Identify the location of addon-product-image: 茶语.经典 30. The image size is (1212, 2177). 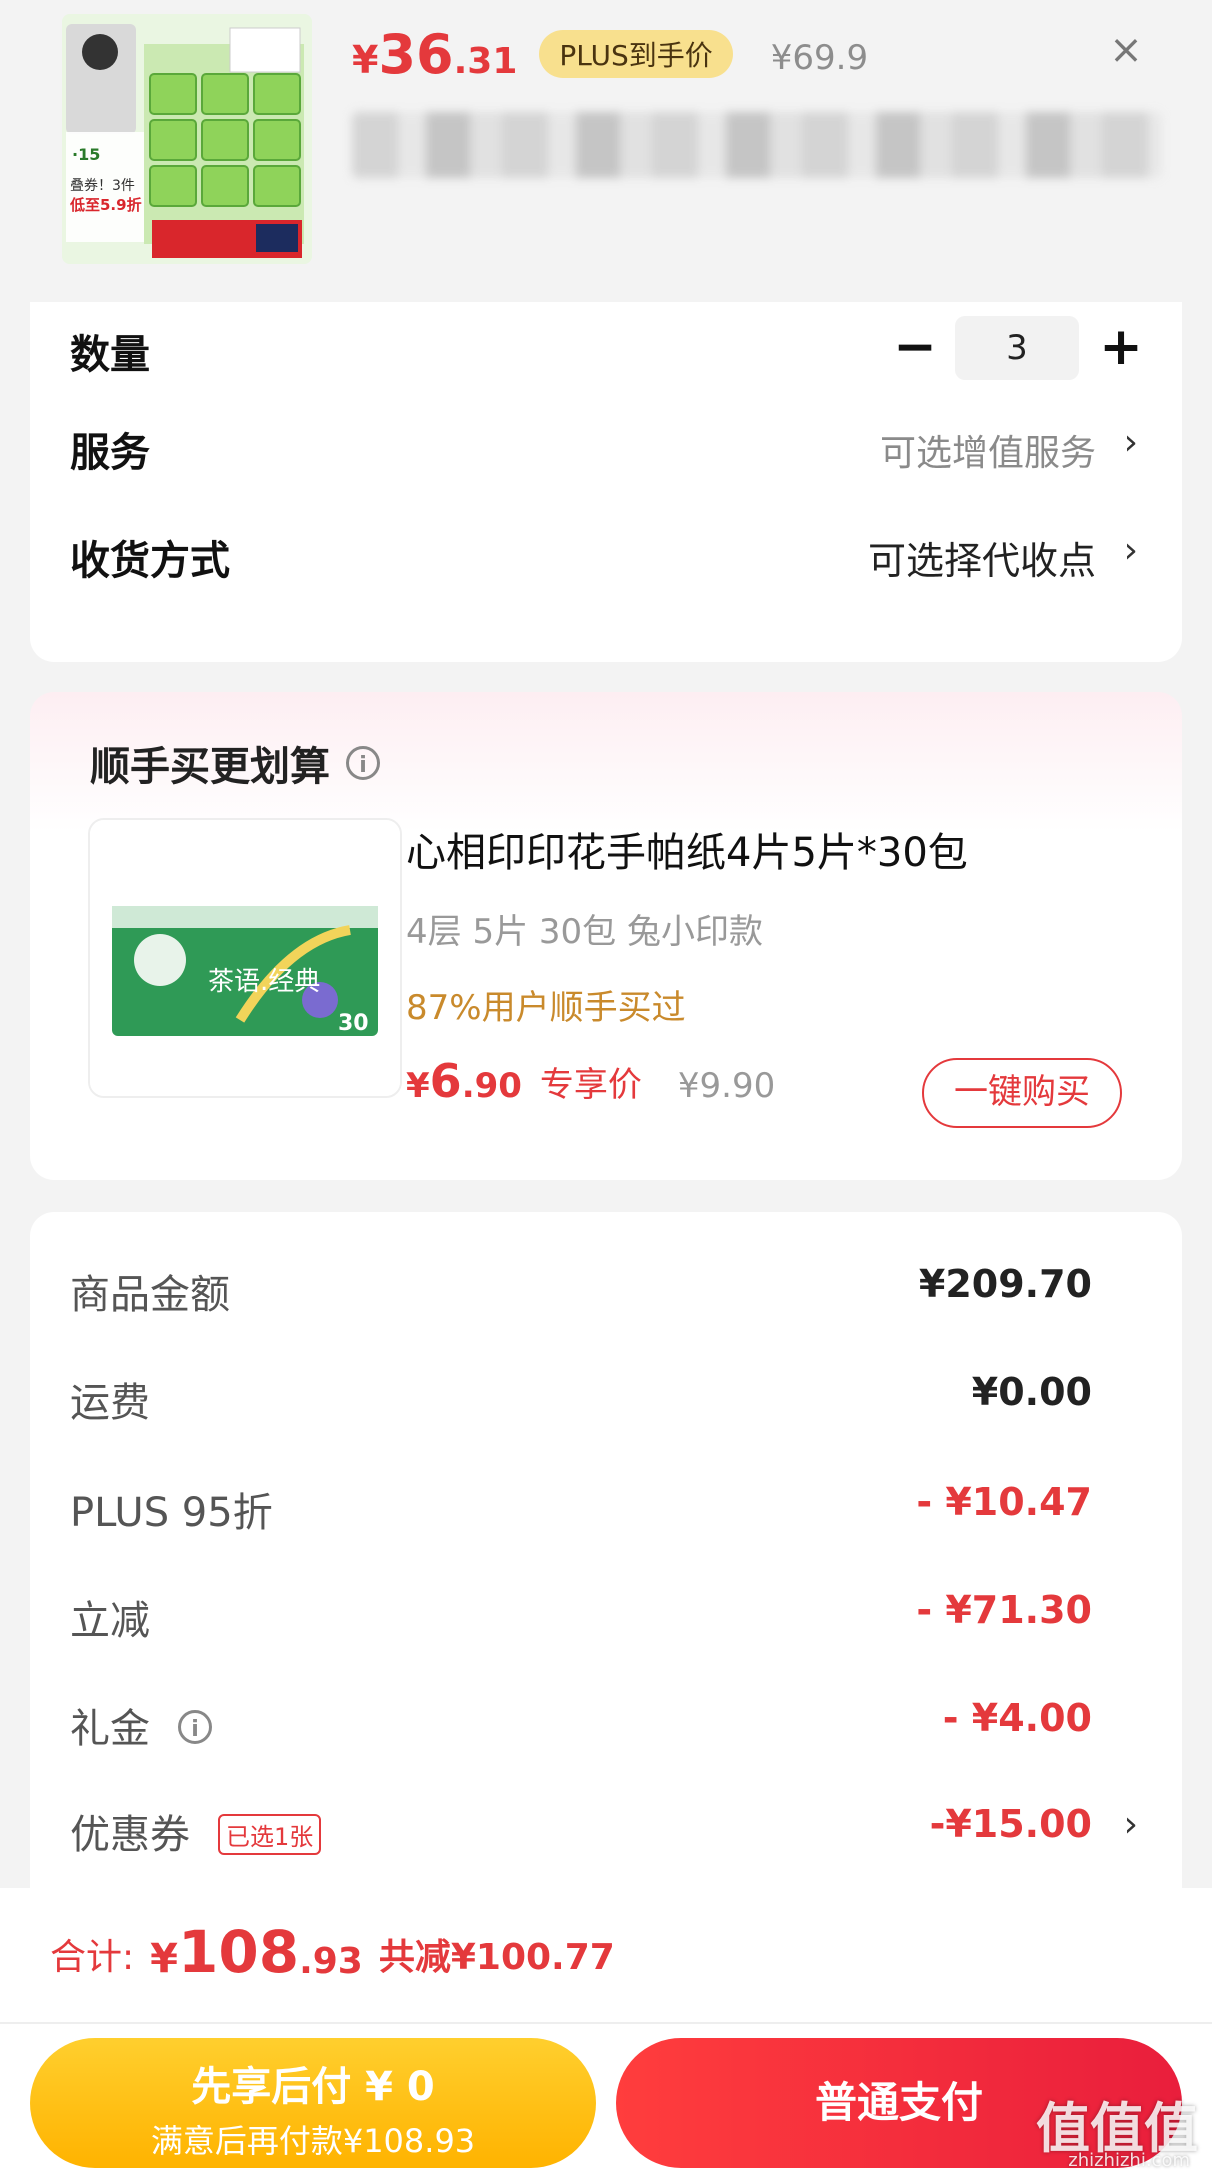
(245, 958).